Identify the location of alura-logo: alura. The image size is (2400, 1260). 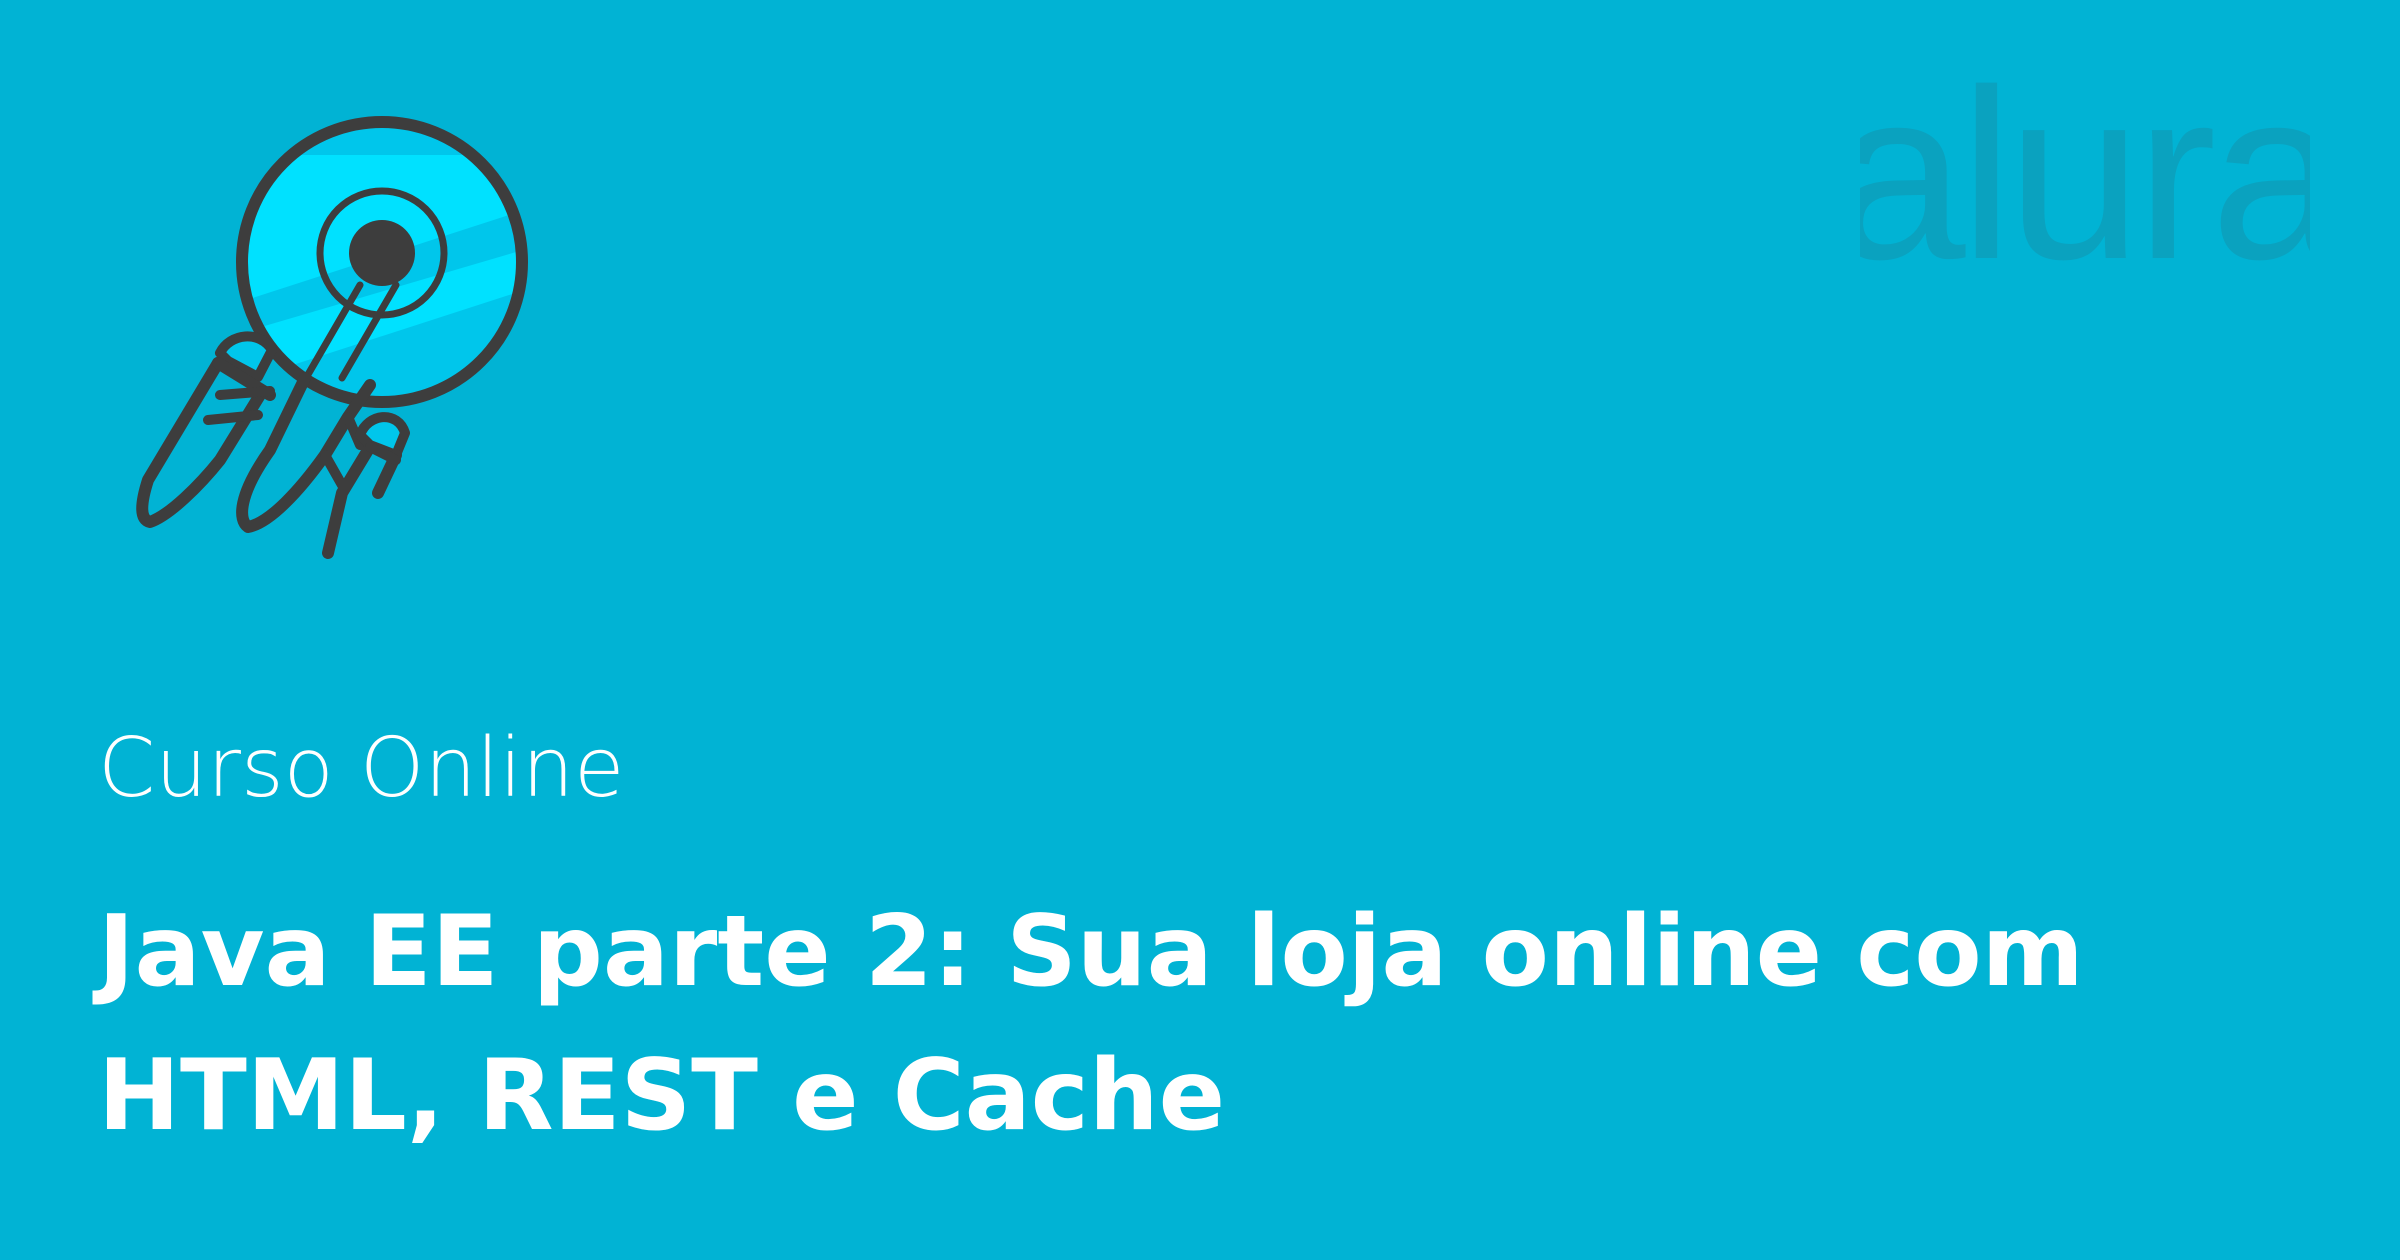
(2085, 175).